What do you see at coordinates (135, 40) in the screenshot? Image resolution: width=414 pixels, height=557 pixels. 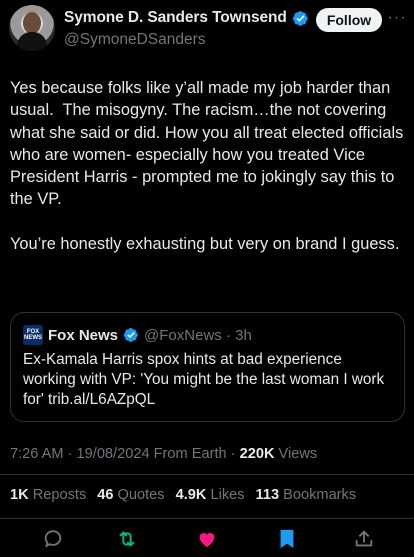 I see `author-handle: @SymoneDSanders` at bounding box center [135, 40].